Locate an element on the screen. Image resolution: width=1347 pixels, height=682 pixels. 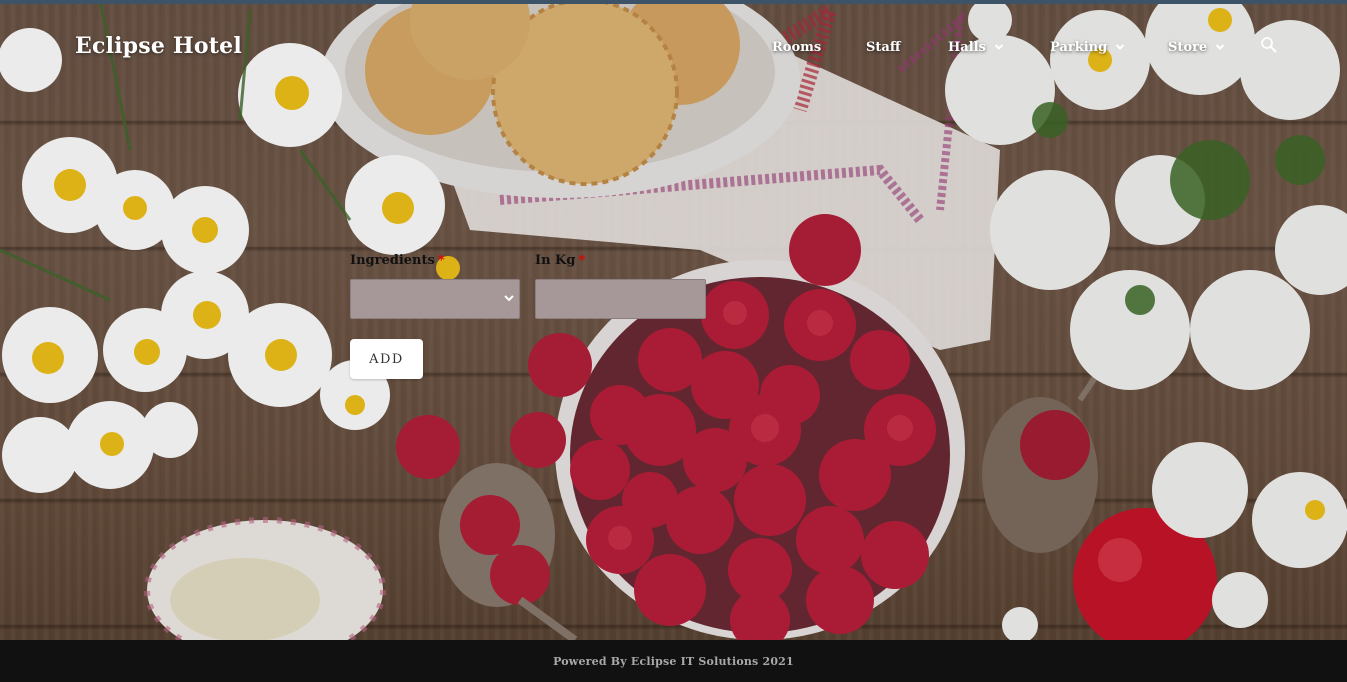
kg-label: In Kg * is located at coordinates (560, 260).